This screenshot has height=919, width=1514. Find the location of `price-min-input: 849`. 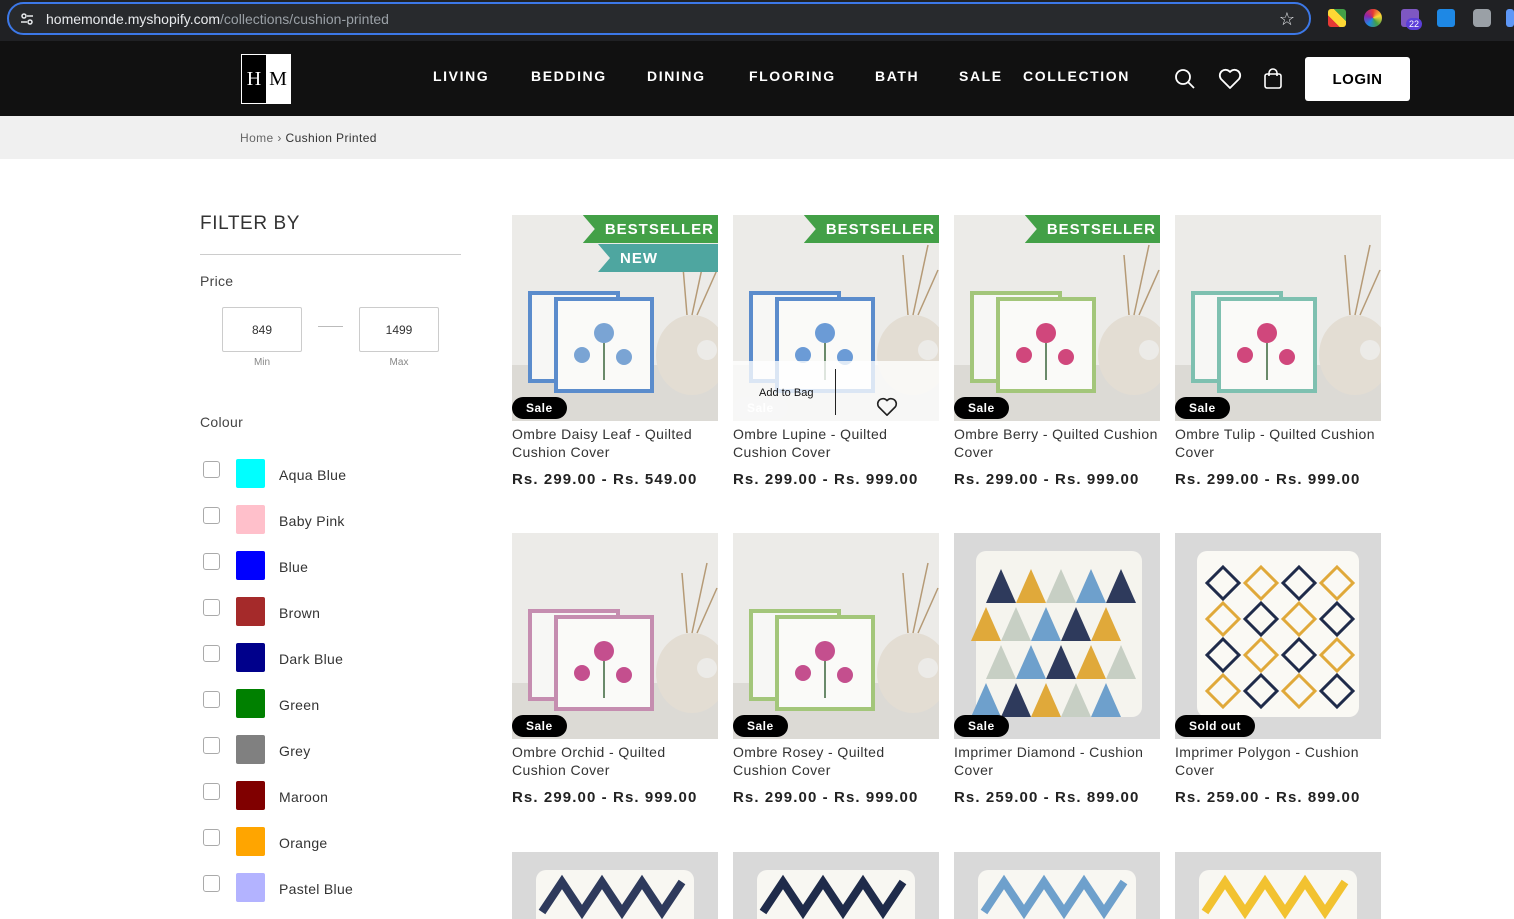

price-min-input: 849 is located at coordinates (262, 329).